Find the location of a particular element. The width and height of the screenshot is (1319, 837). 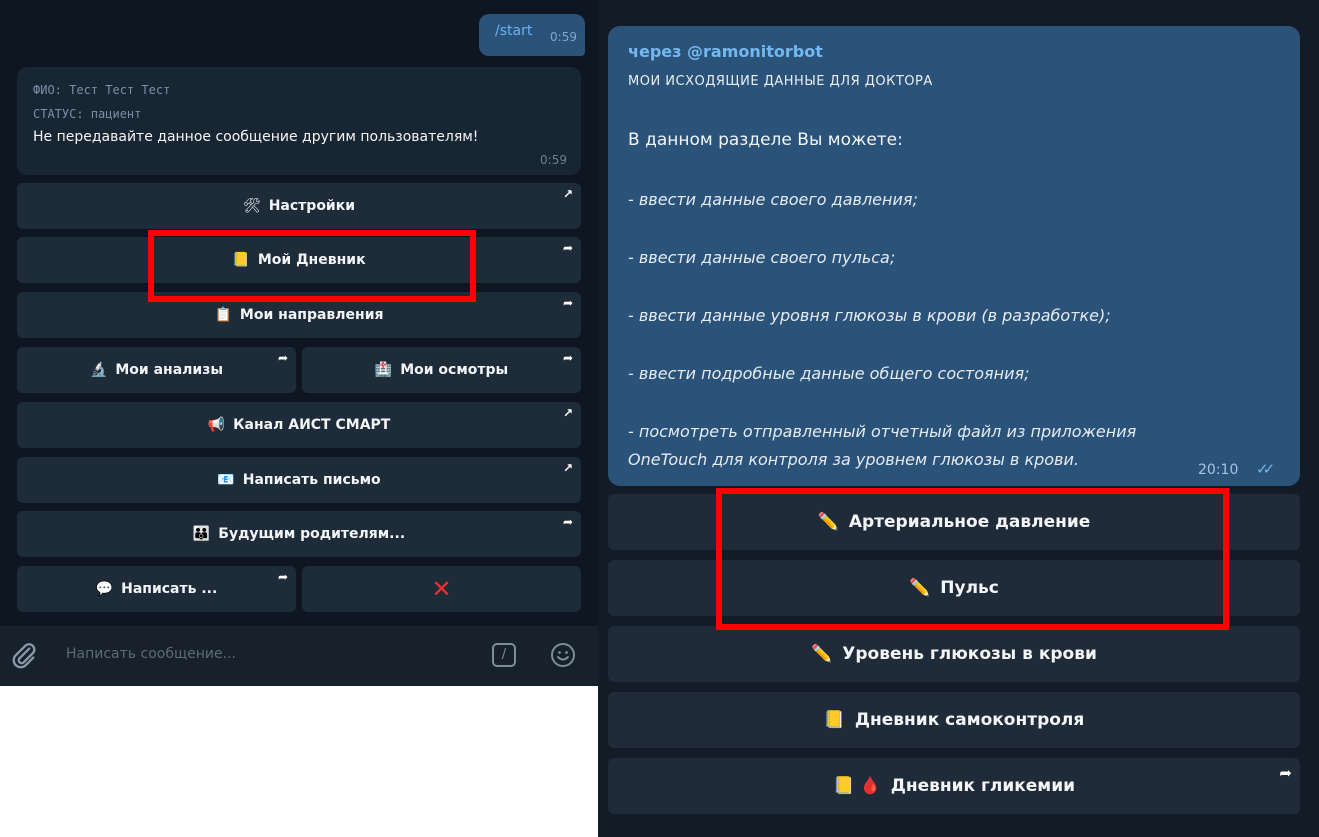

exams-button: 🏥 Мои осмотры ➦ is located at coordinates (441, 370).